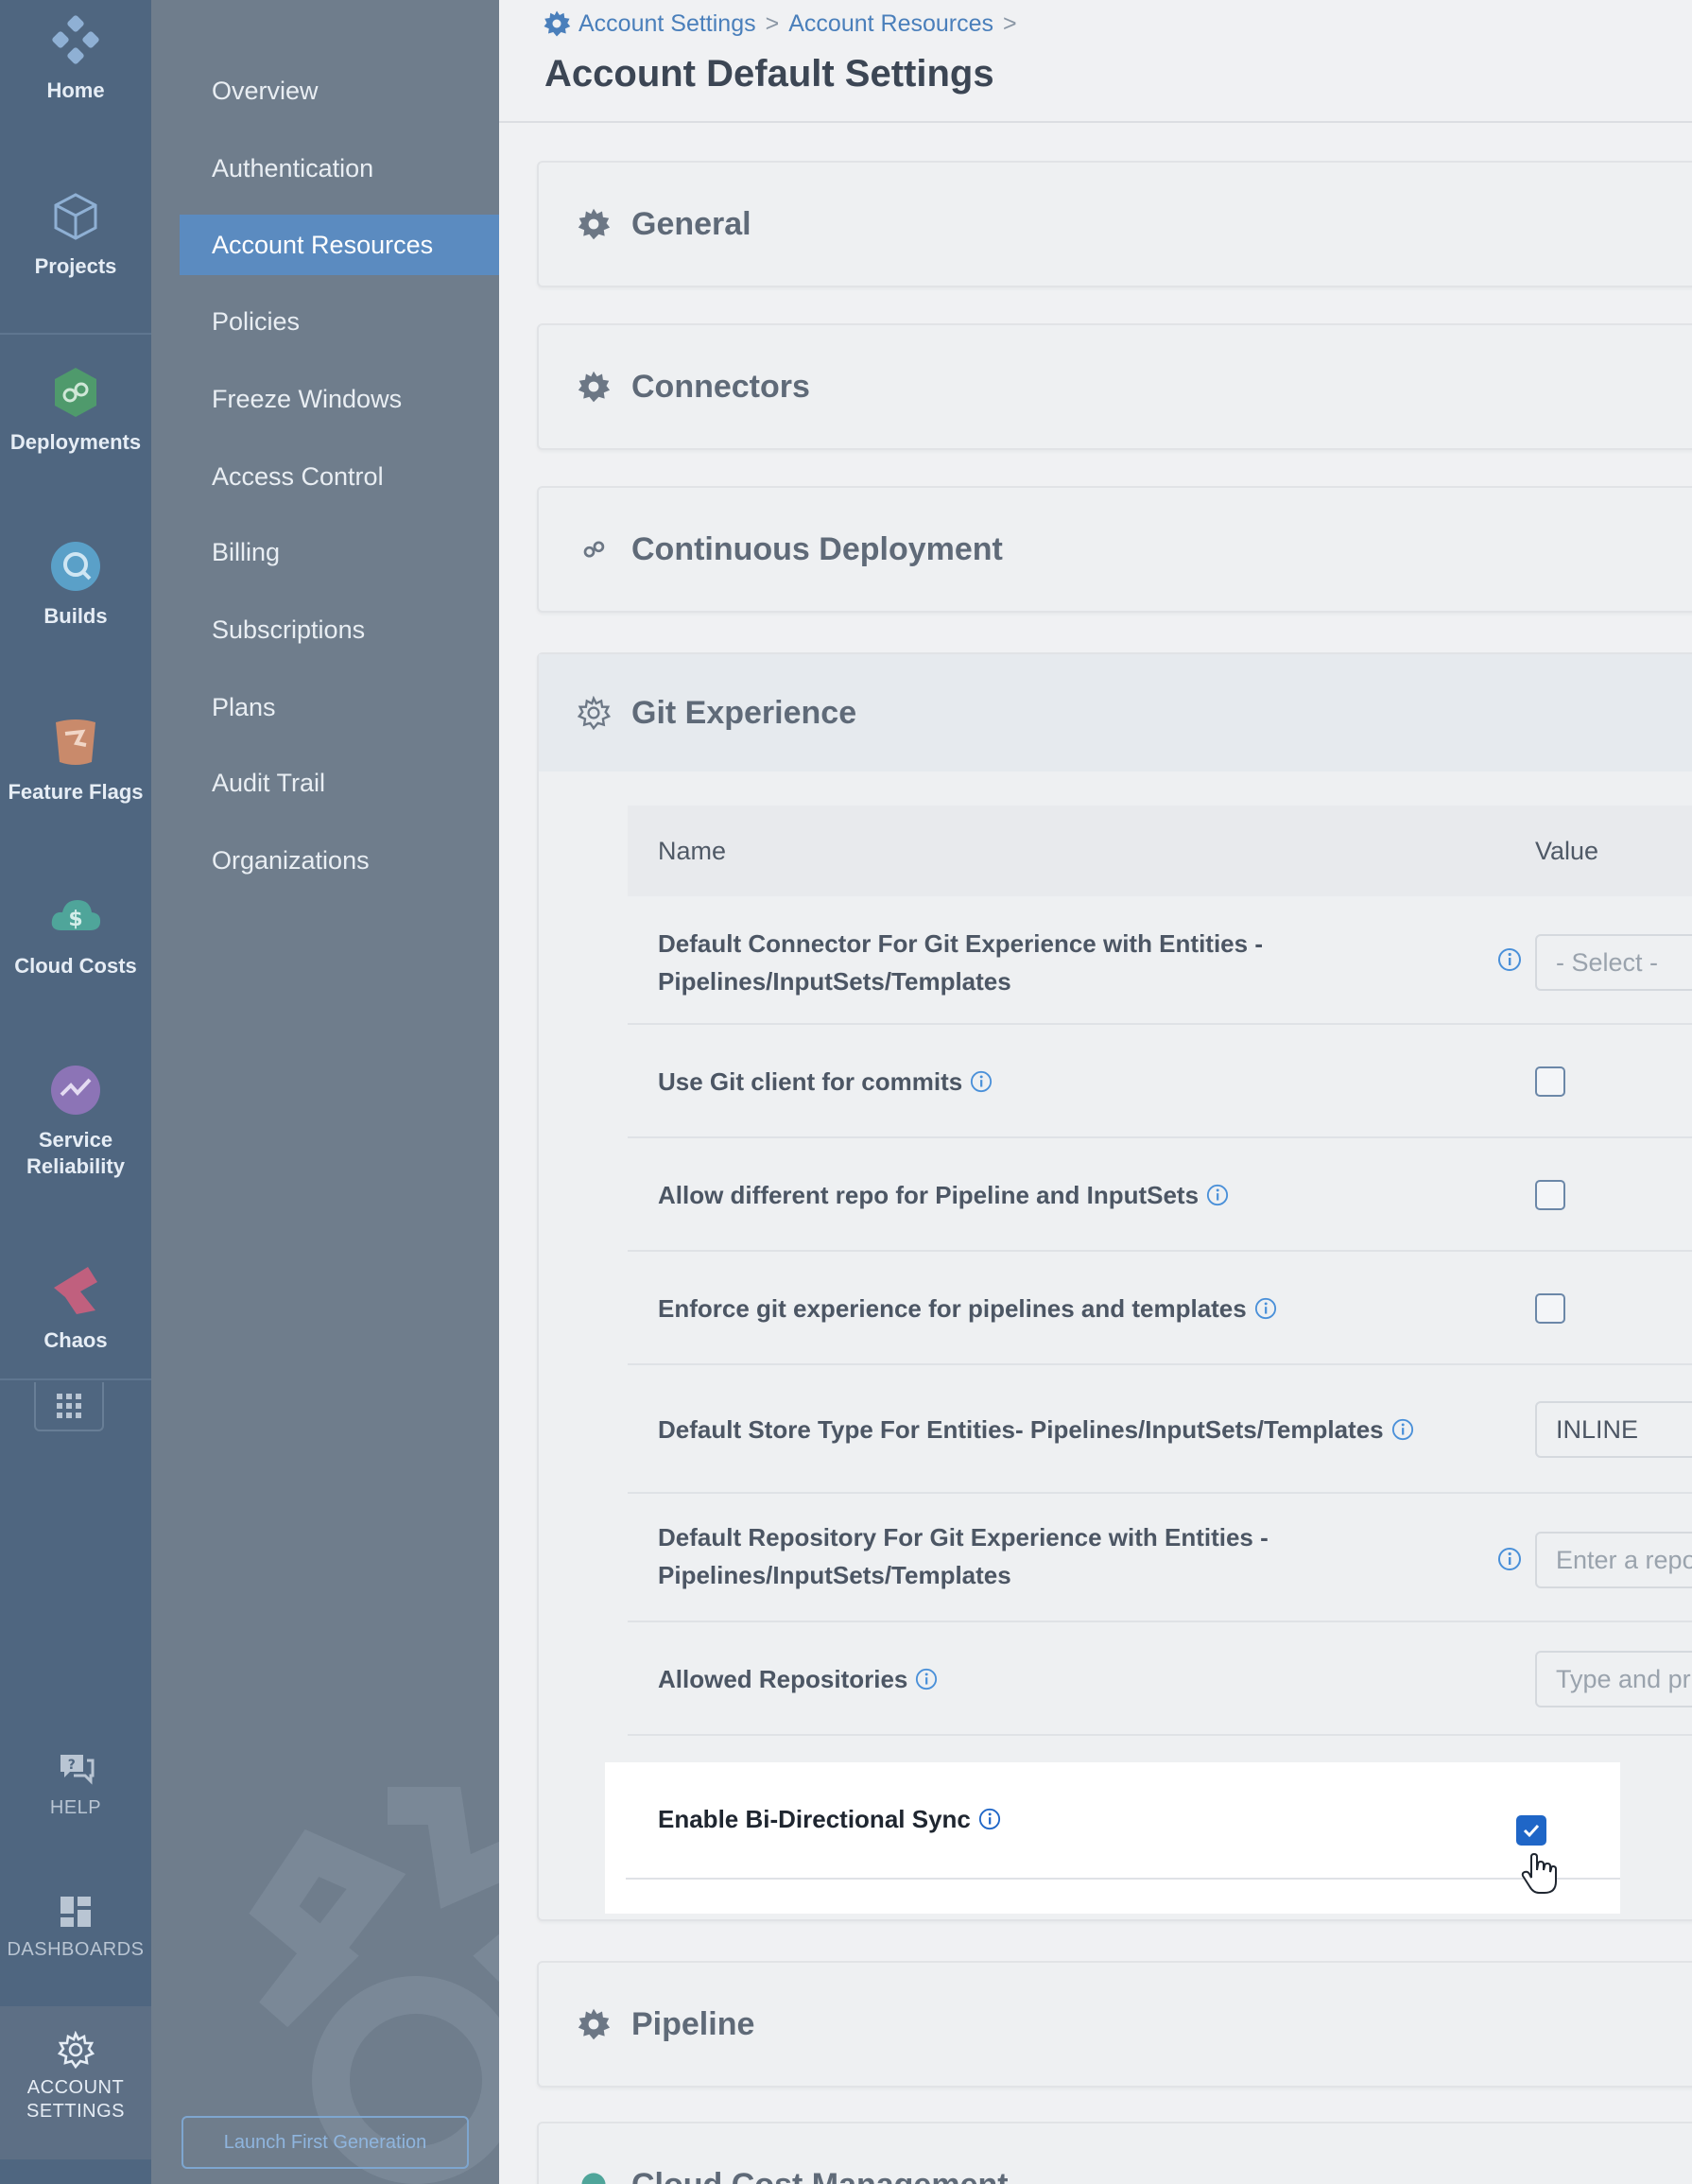 The image size is (1692, 2184). What do you see at coordinates (75, 1340) in the screenshot?
I see `nav-chaos-label: Chaos` at bounding box center [75, 1340].